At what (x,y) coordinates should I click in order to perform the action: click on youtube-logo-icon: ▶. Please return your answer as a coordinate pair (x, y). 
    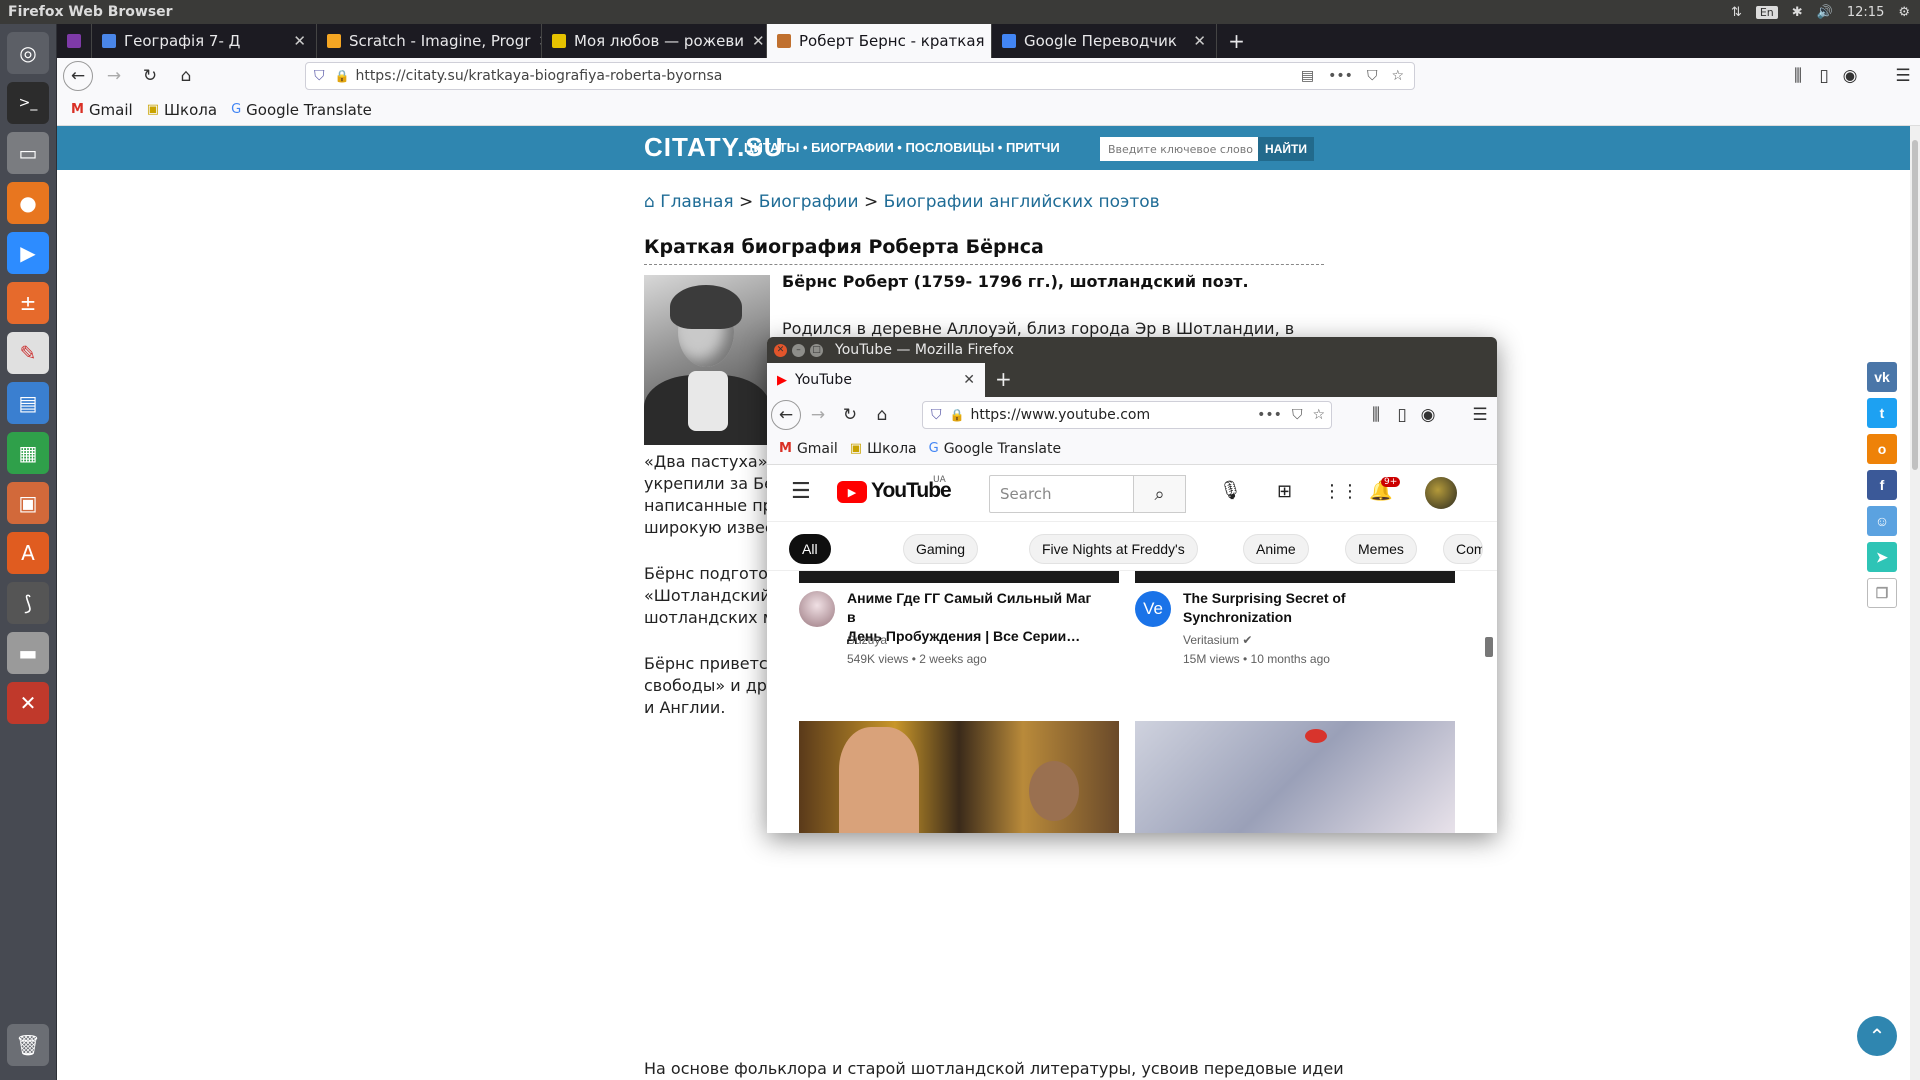
    Looking at the image, I should click on (852, 492).